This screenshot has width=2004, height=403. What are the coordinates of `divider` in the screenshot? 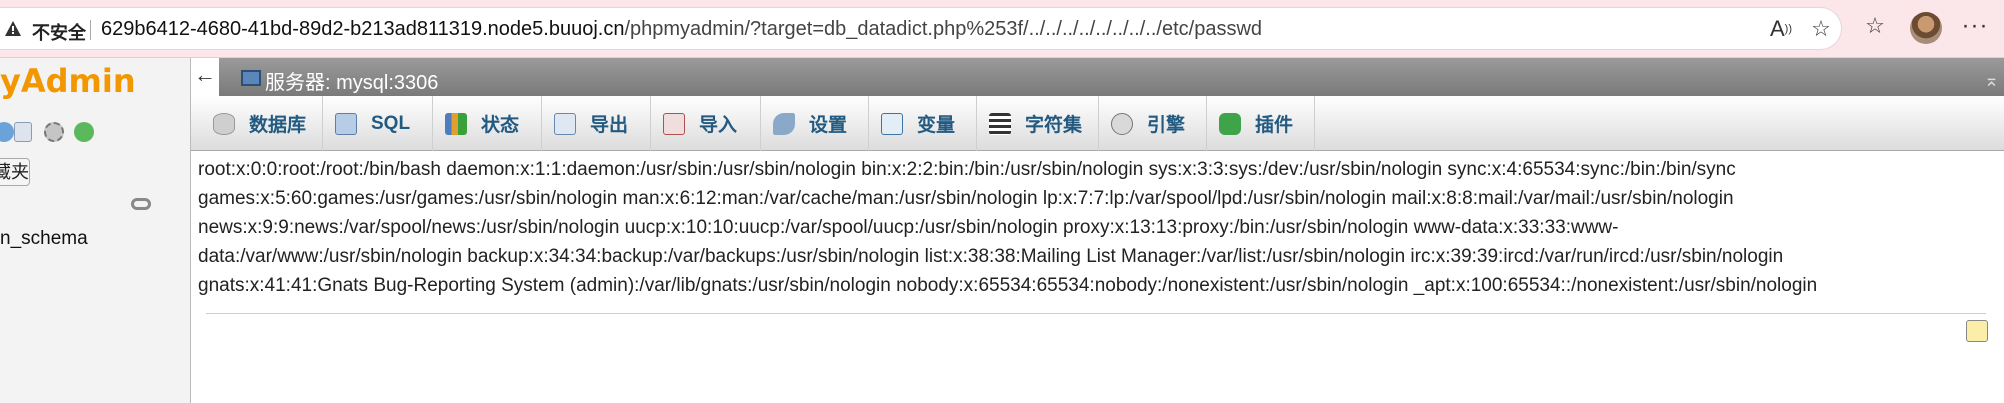 It's located at (1096, 313).